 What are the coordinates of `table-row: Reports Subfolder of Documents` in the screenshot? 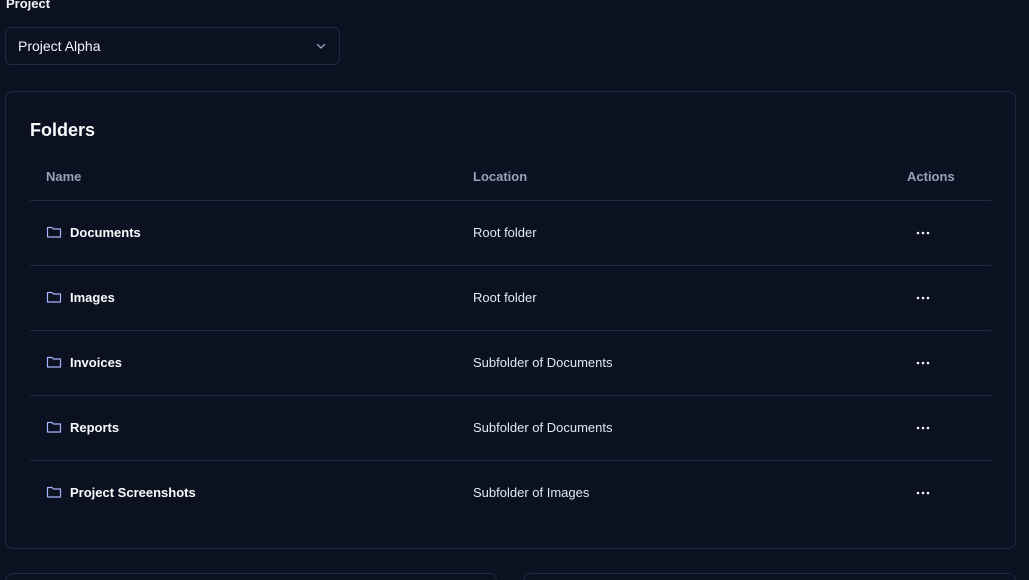 It's located at (510, 428).